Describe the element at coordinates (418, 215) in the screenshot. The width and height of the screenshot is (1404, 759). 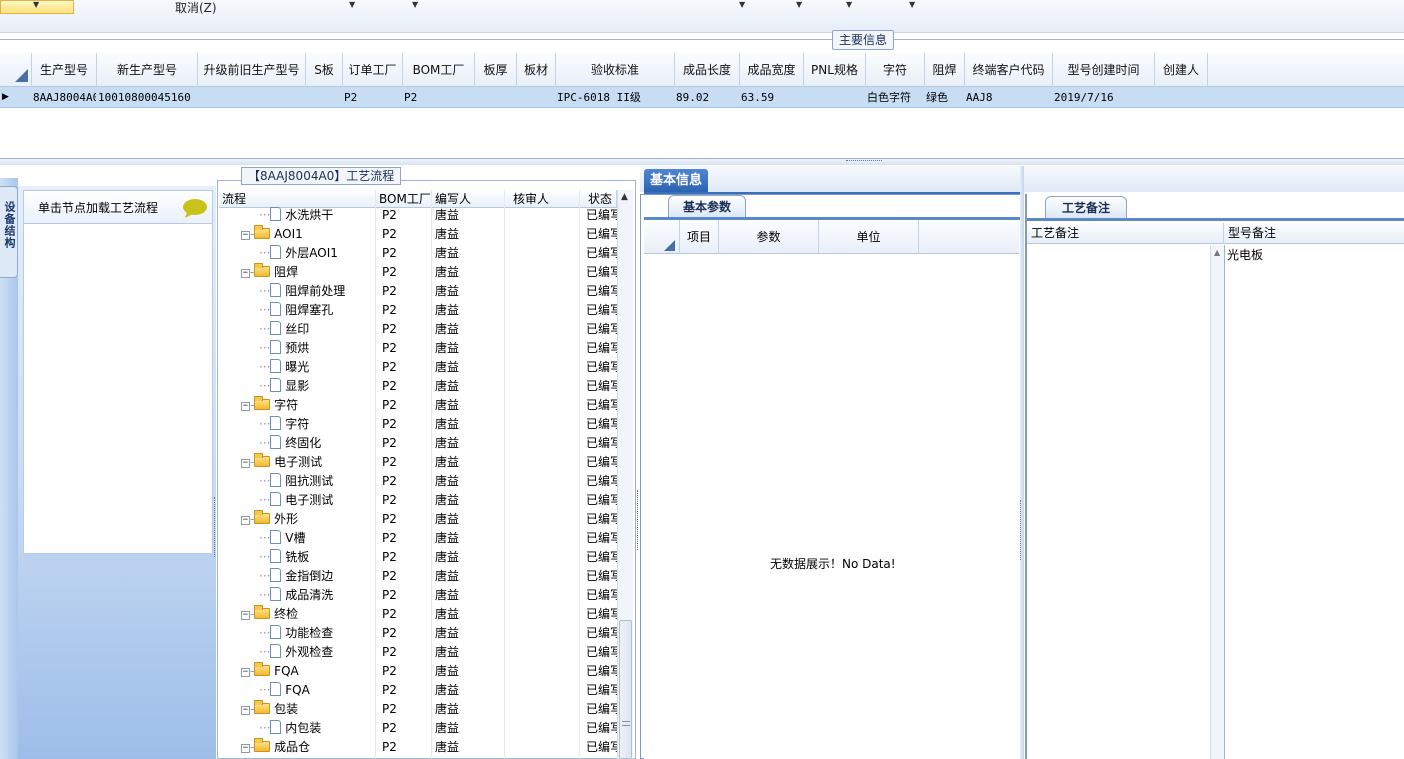
I see `flow-row: ··· 水洗烘干 P2 唐益 已编写` at that location.